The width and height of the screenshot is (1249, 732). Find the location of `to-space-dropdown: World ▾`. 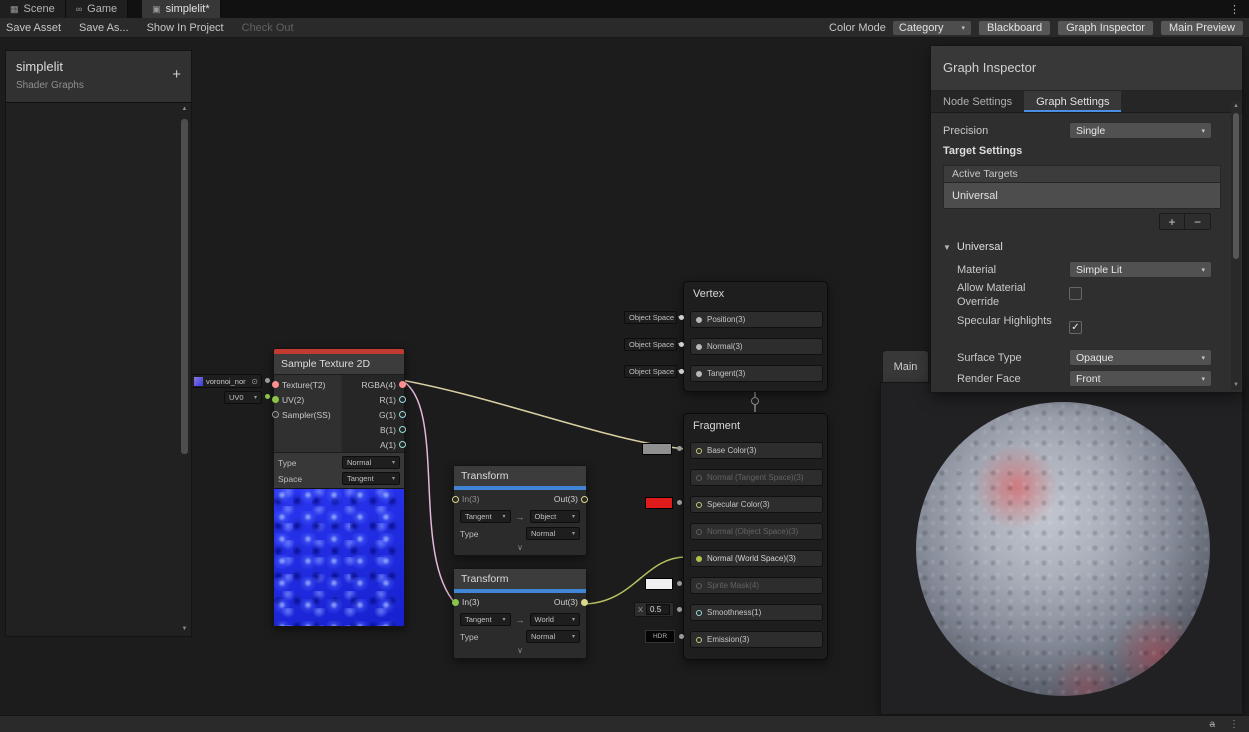

to-space-dropdown: World ▾ is located at coordinates (554, 619).